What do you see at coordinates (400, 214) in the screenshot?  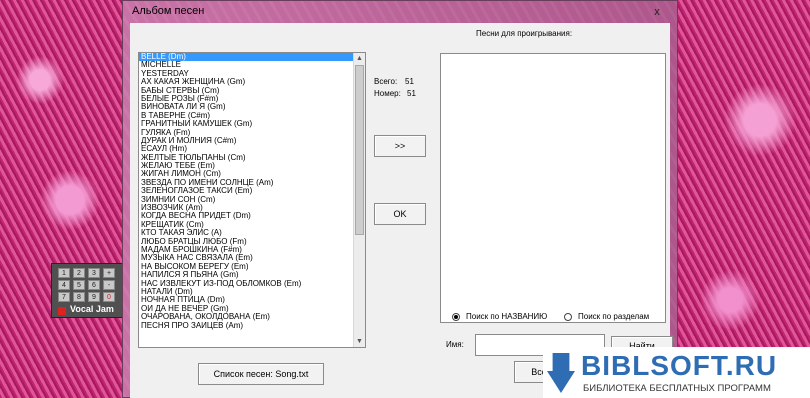 I see `ok-button: OK` at bounding box center [400, 214].